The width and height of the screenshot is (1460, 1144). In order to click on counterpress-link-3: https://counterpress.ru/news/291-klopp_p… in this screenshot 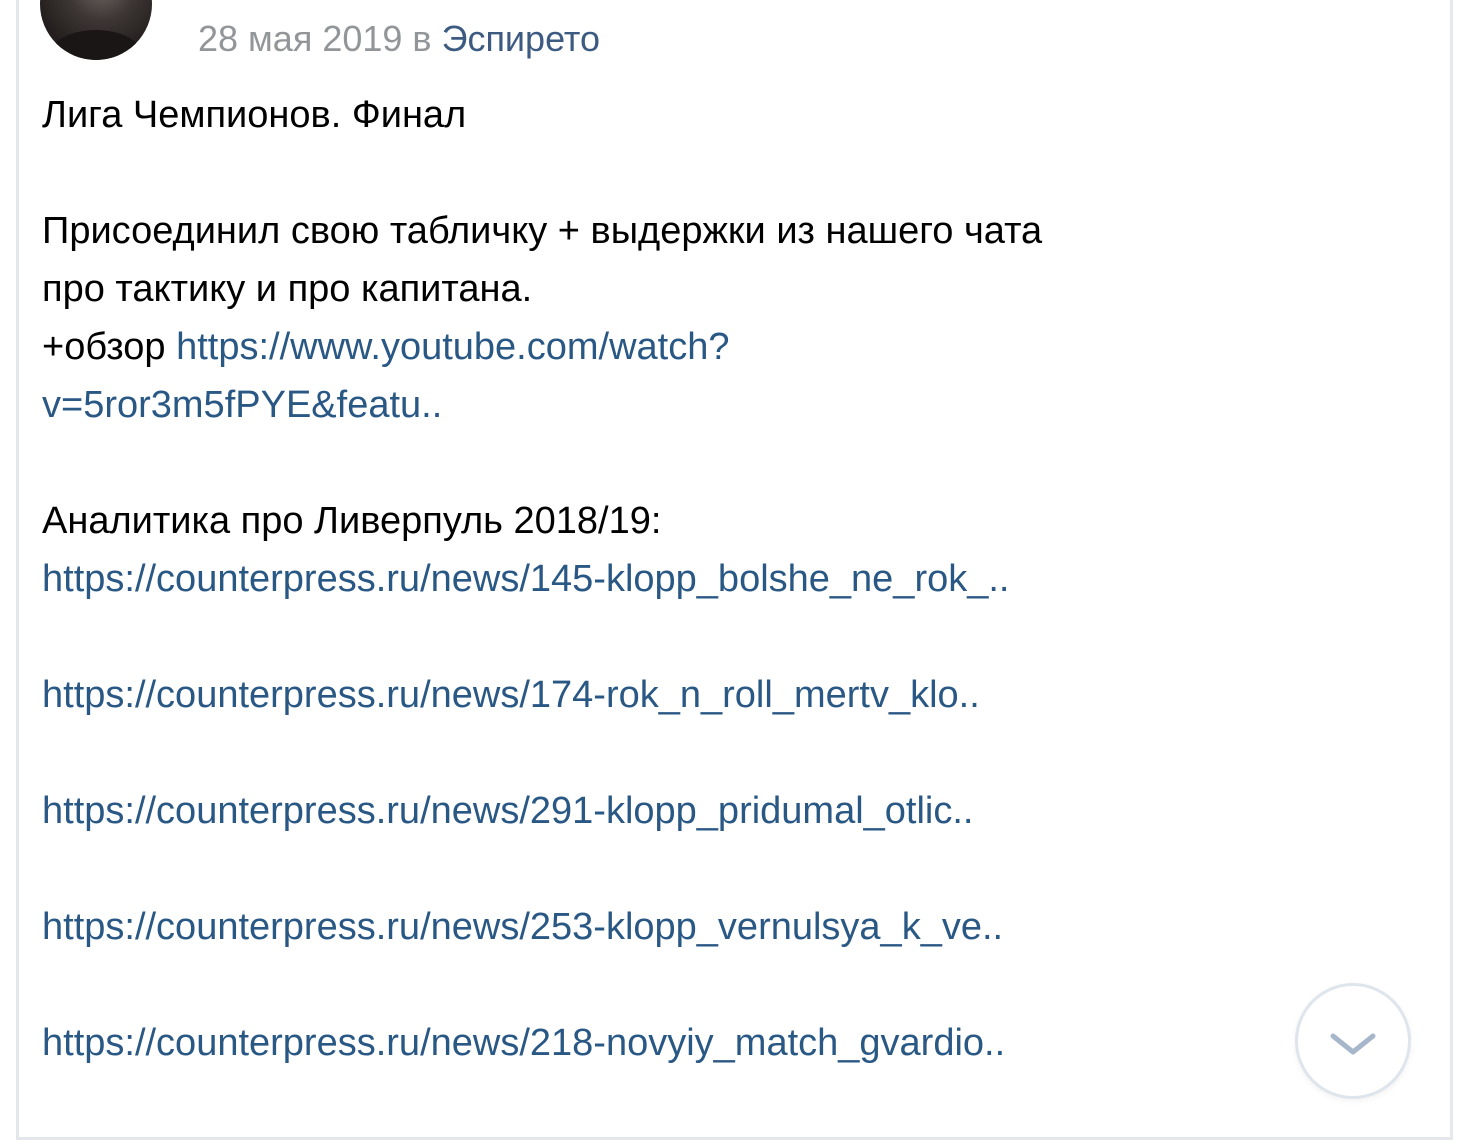, I will do `click(507, 811)`.